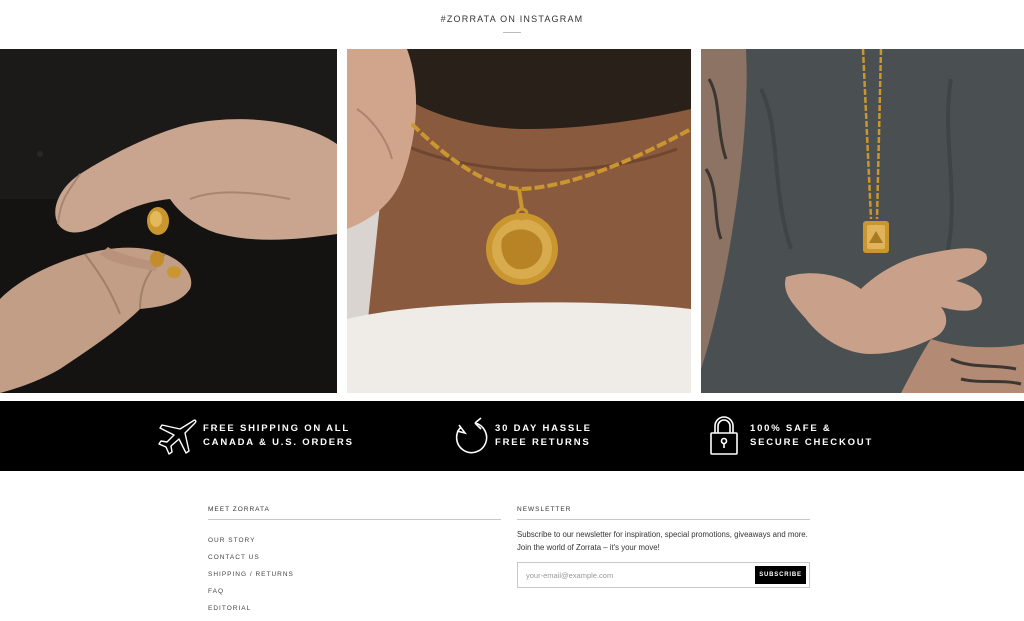 The height and width of the screenshot is (621, 1024). What do you see at coordinates (663, 513) in the screenshot?
I see `newsletter-heading: NEWSLETTER` at bounding box center [663, 513].